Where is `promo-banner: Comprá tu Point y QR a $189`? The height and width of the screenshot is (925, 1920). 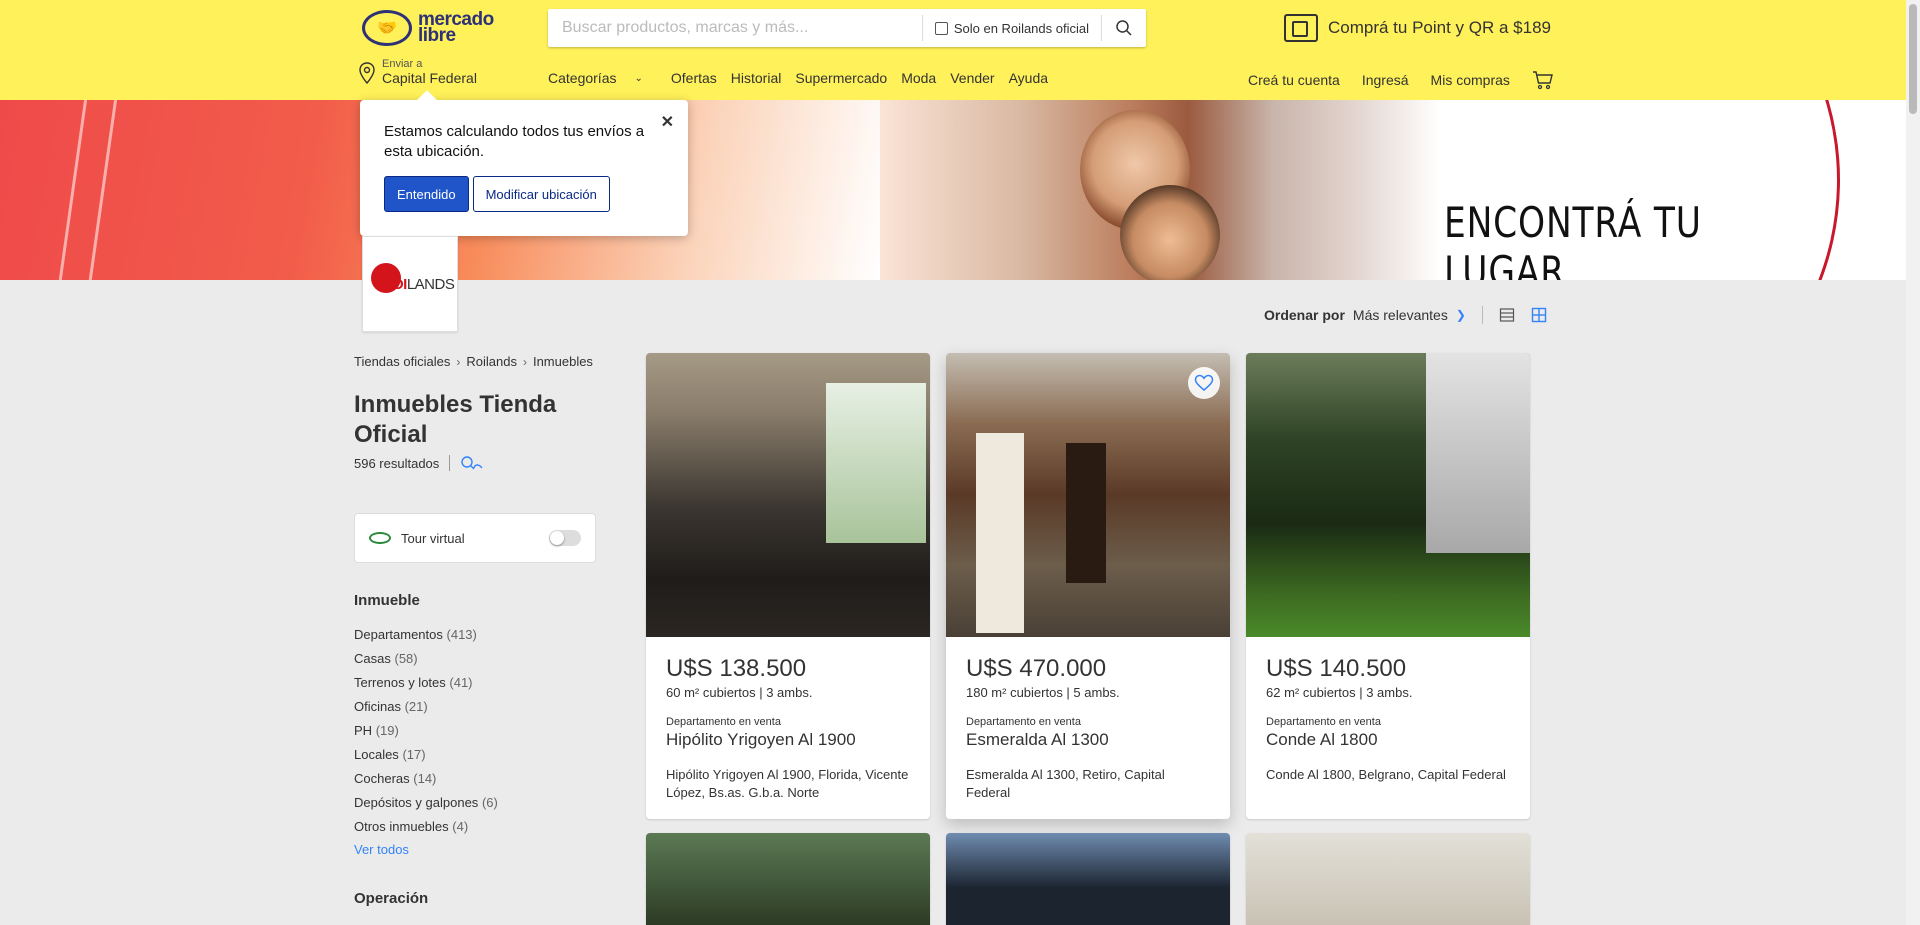
promo-banner: Comprá tu Point y QR a $189 is located at coordinates (1417, 28).